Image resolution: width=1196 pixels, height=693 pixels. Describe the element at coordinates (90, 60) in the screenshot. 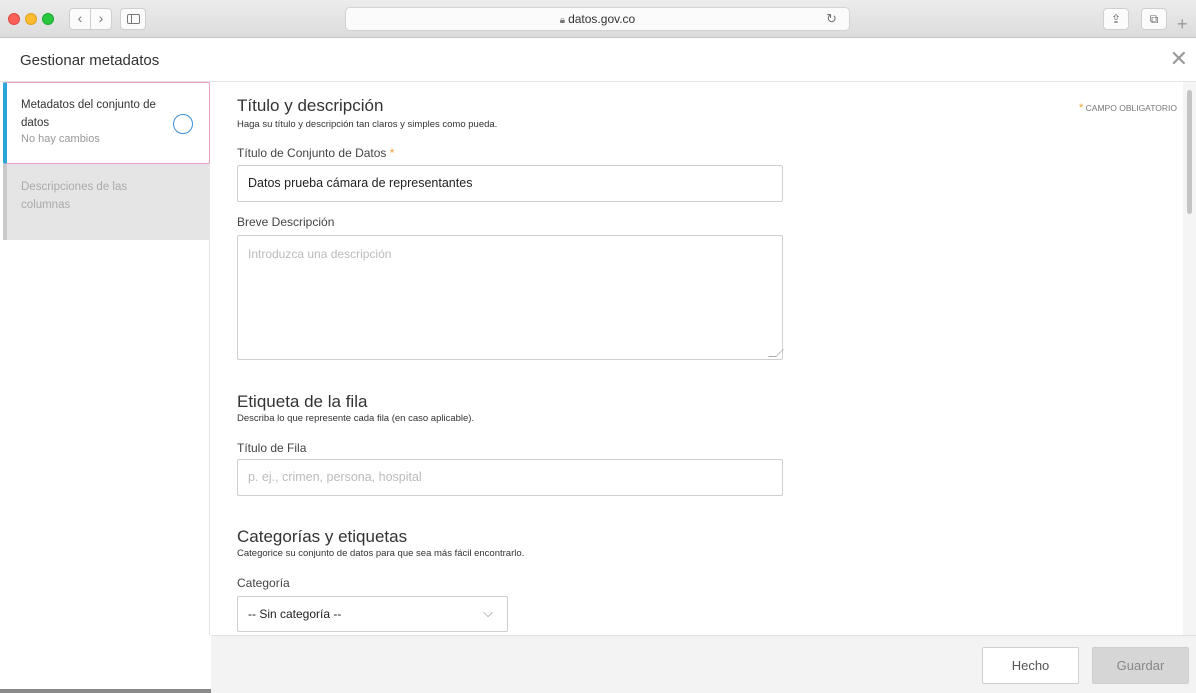

I see `modal-title: Gestionar metadatos` at that location.